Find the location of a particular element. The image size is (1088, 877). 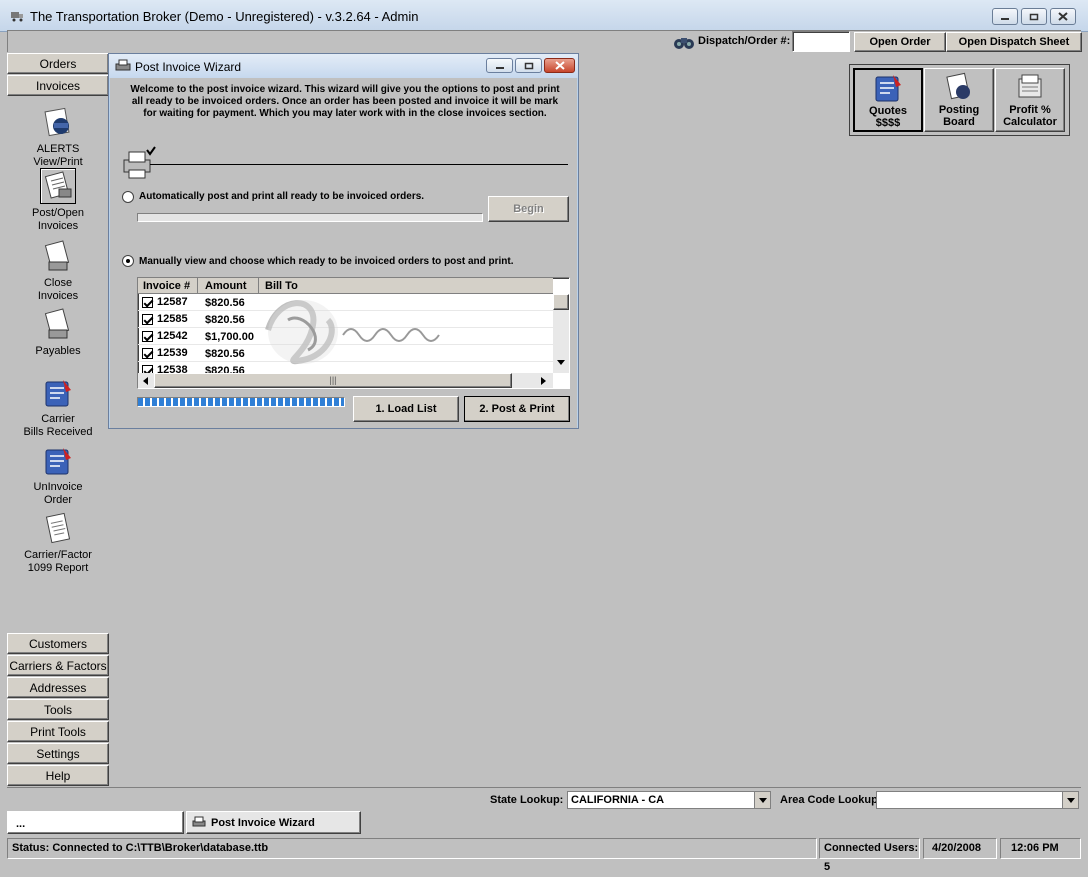

horizontal-scrollbar: ||| is located at coordinates (345, 380).